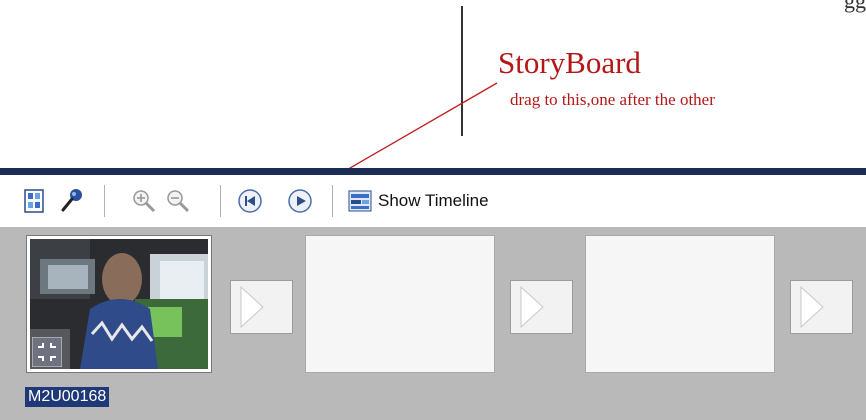  I want to click on zoom-in-button, so click(144, 201).